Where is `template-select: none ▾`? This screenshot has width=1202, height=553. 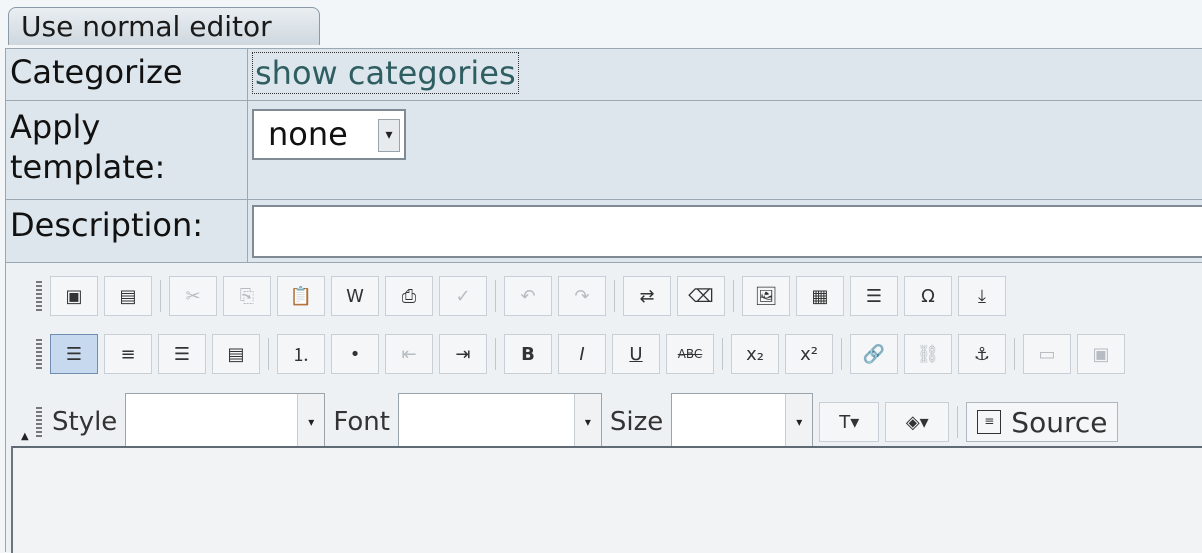
template-select: none ▾ is located at coordinates (329, 134).